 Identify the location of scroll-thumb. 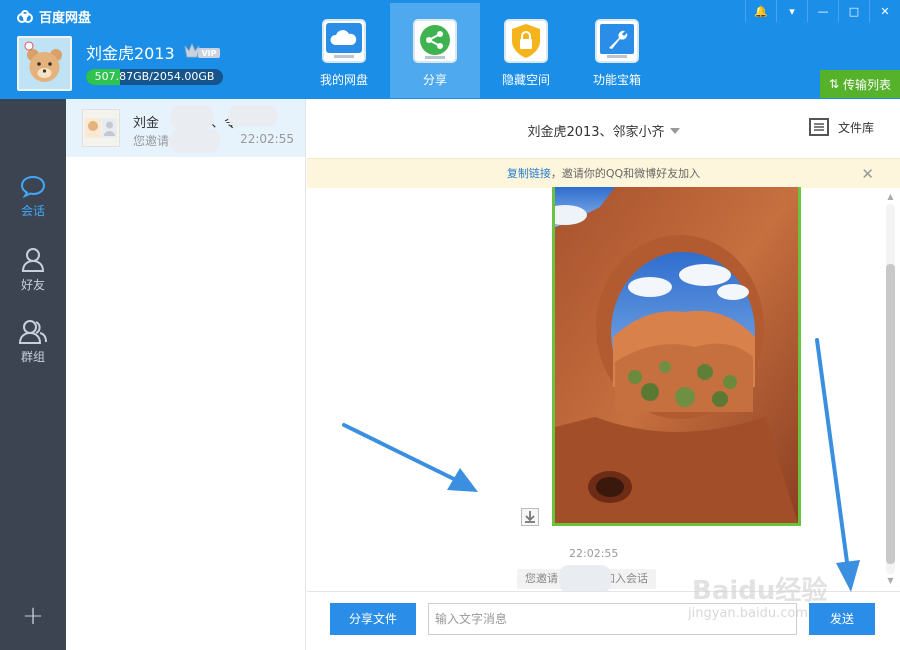
(890, 414).